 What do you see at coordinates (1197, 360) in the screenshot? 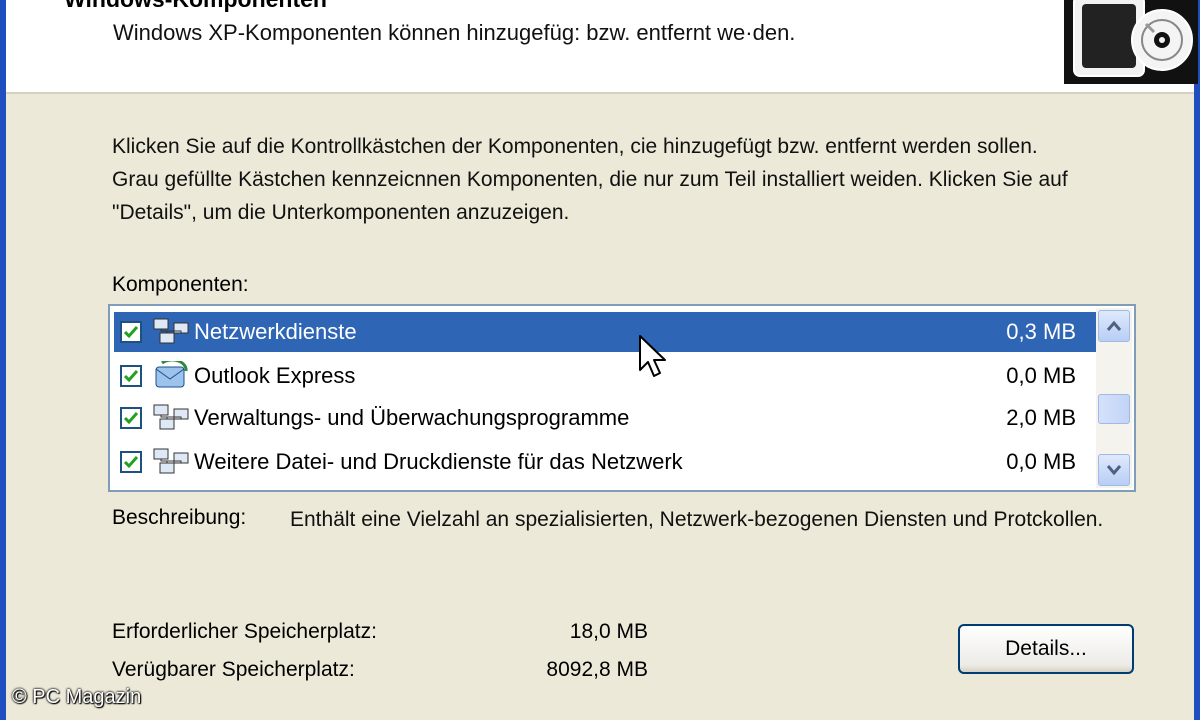
I see `window-frame-right` at bounding box center [1197, 360].